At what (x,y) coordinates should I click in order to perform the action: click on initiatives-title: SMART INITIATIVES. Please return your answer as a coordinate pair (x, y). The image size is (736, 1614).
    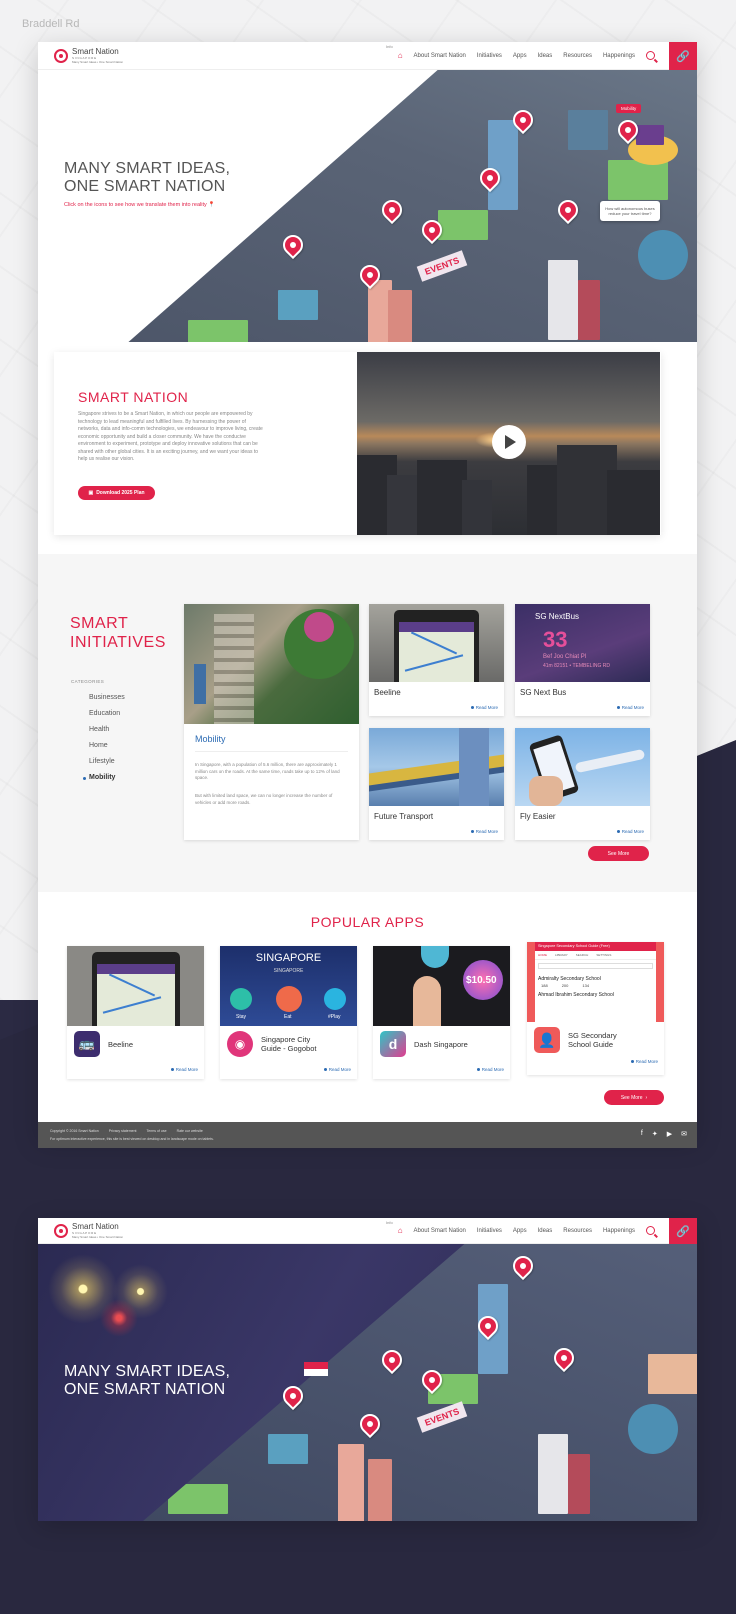
    Looking at the image, I should click on (118, 633).